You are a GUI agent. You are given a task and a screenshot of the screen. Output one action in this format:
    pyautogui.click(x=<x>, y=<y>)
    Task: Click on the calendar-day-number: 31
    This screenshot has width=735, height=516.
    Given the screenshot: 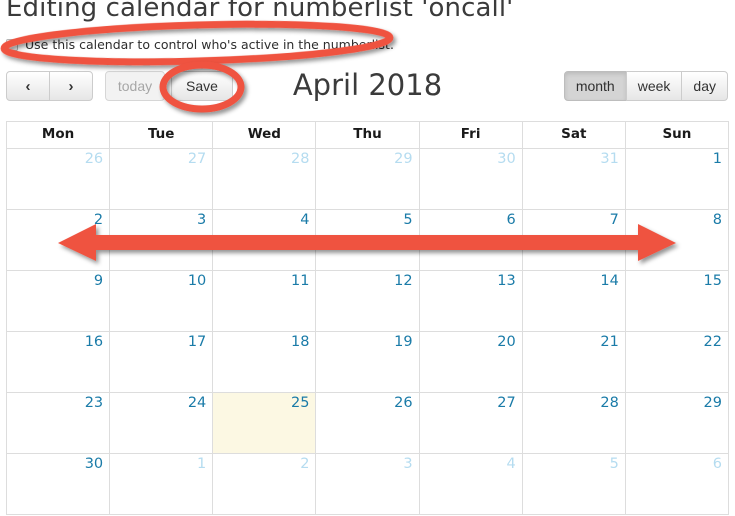 What is the action you would take?
    pyautogui.click(x=609, y=159)
    